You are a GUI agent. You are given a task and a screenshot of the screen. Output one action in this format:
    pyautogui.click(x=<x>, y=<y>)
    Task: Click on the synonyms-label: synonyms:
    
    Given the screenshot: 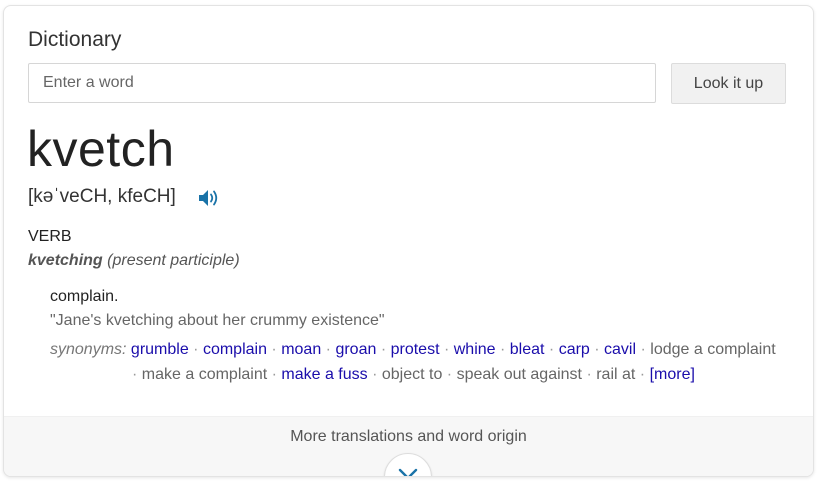 What is the action you would take?
    pyautogui.click(x=88, y=349)
    